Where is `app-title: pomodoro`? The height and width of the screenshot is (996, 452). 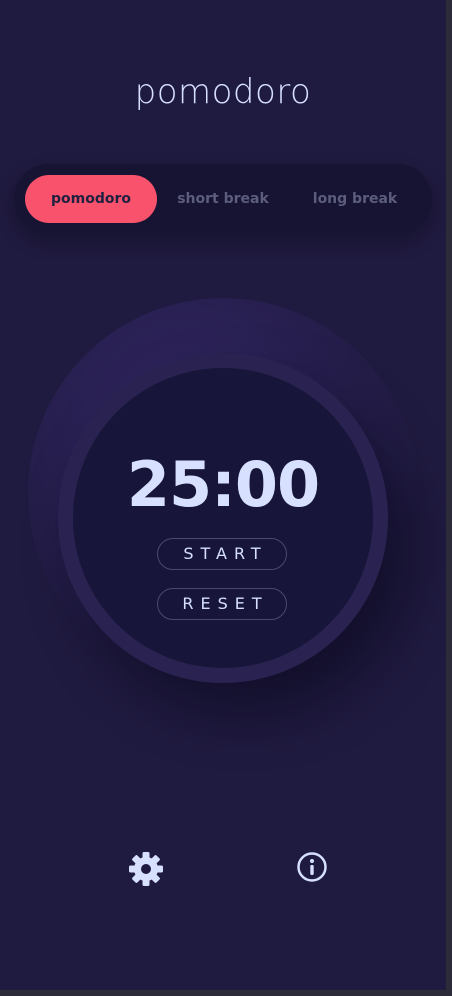
app-title: pomodoro is located at coordinates (223, 92).